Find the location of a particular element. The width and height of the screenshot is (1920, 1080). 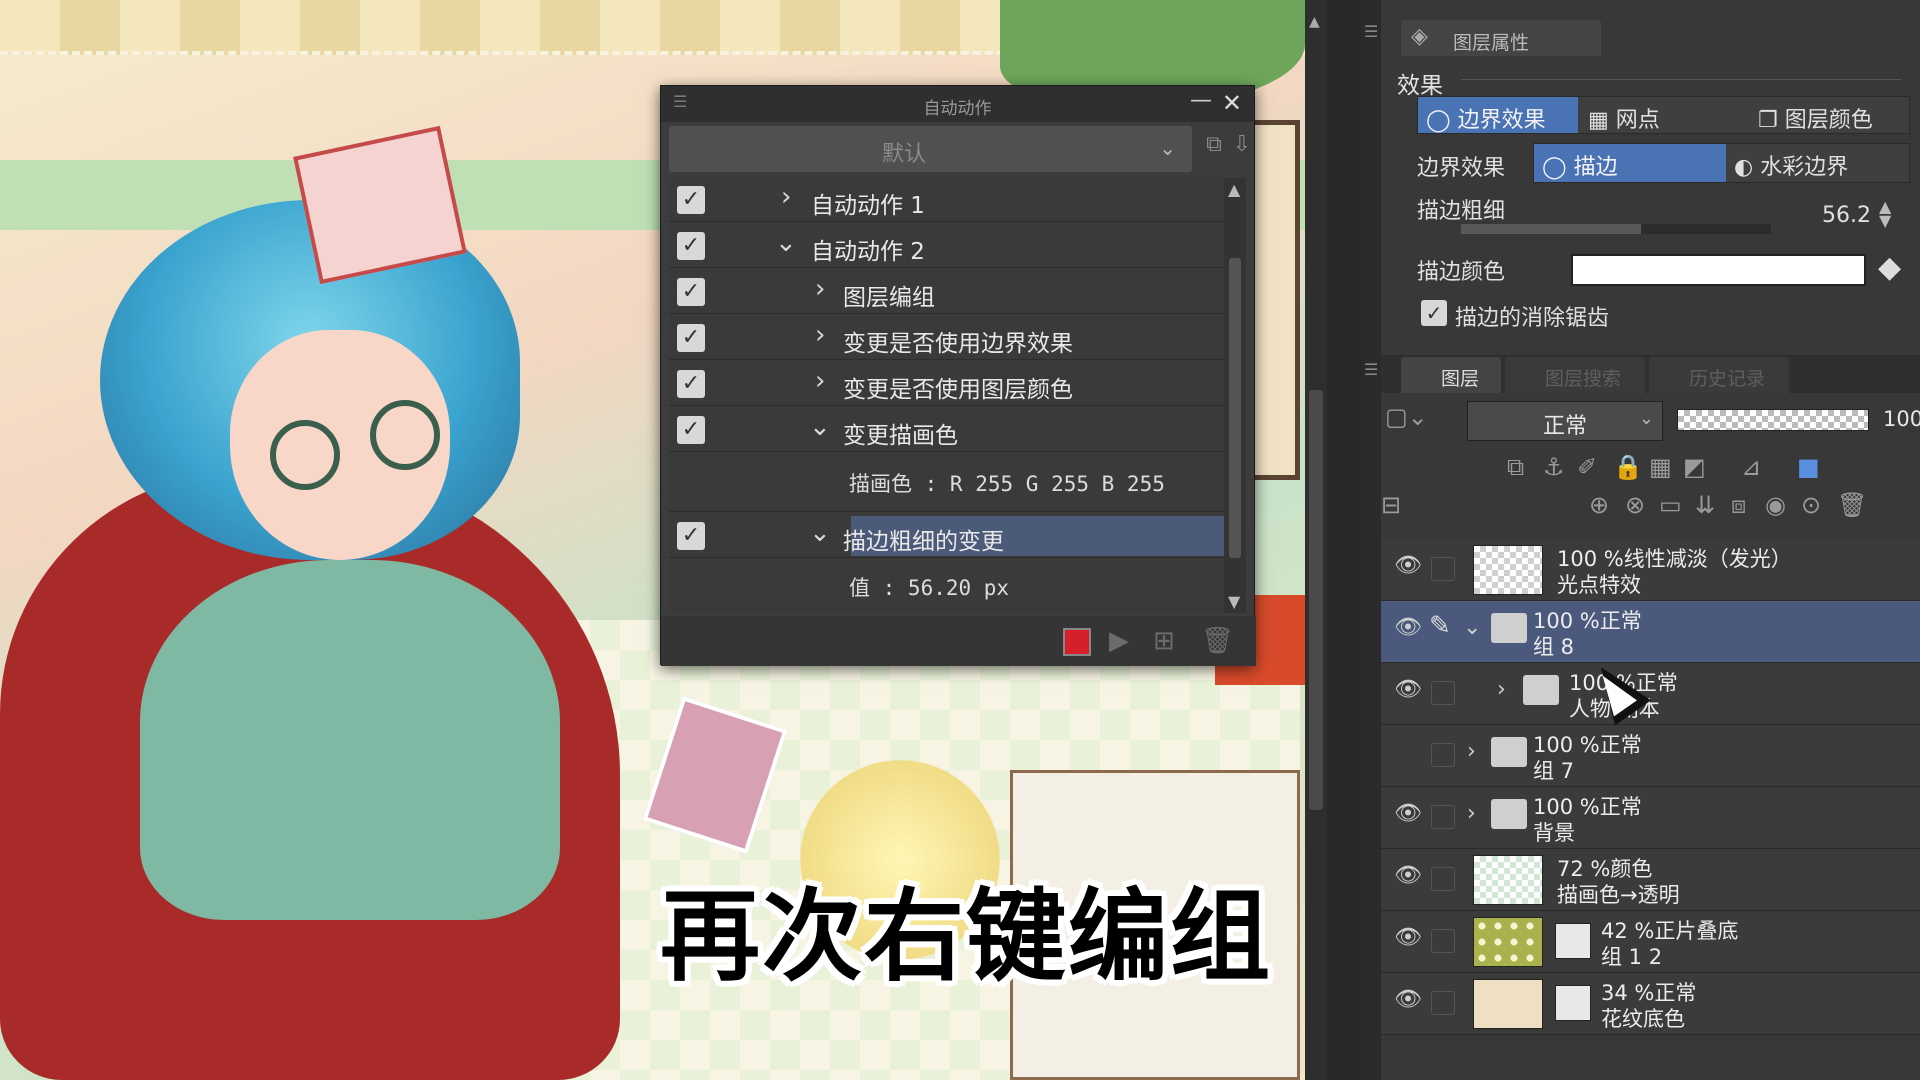

auto-action-titlebar: ☰ 自动动作 — ✕ is located at coordinates (957, 104).